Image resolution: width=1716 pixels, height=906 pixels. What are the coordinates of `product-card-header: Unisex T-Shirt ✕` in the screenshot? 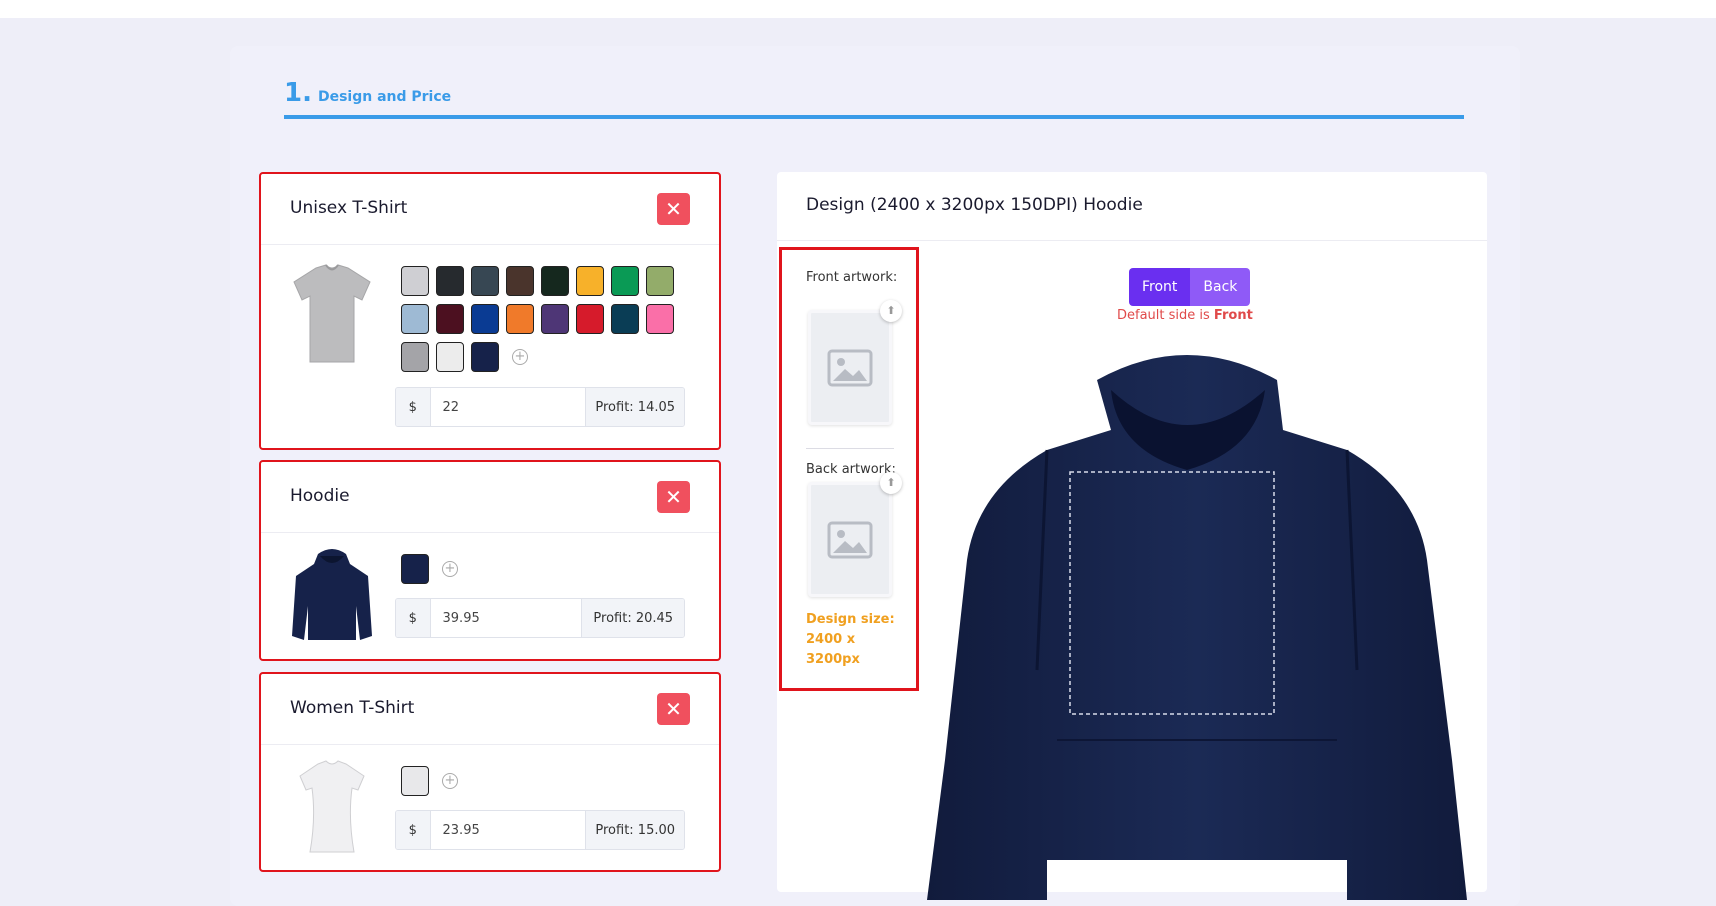 It's located at (490, 209).